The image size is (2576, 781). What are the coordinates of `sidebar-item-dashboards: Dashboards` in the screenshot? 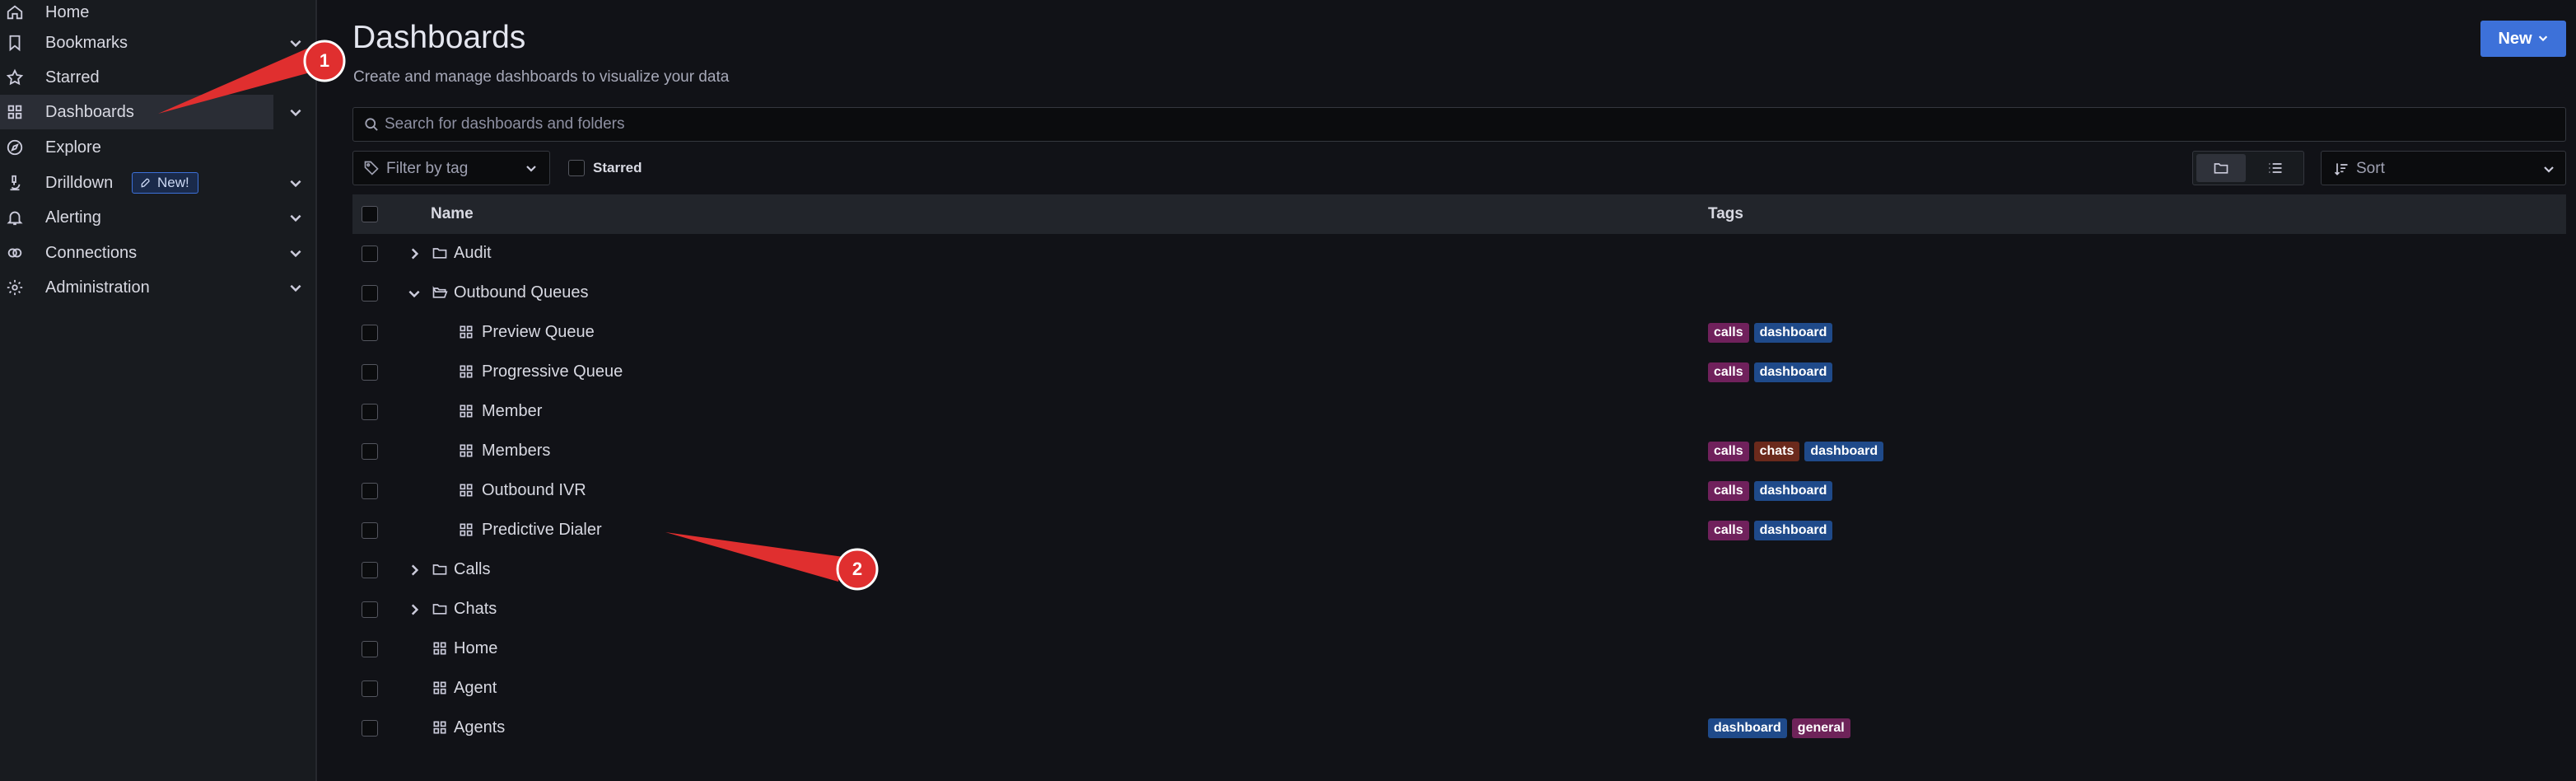 It's located at (150, 112).